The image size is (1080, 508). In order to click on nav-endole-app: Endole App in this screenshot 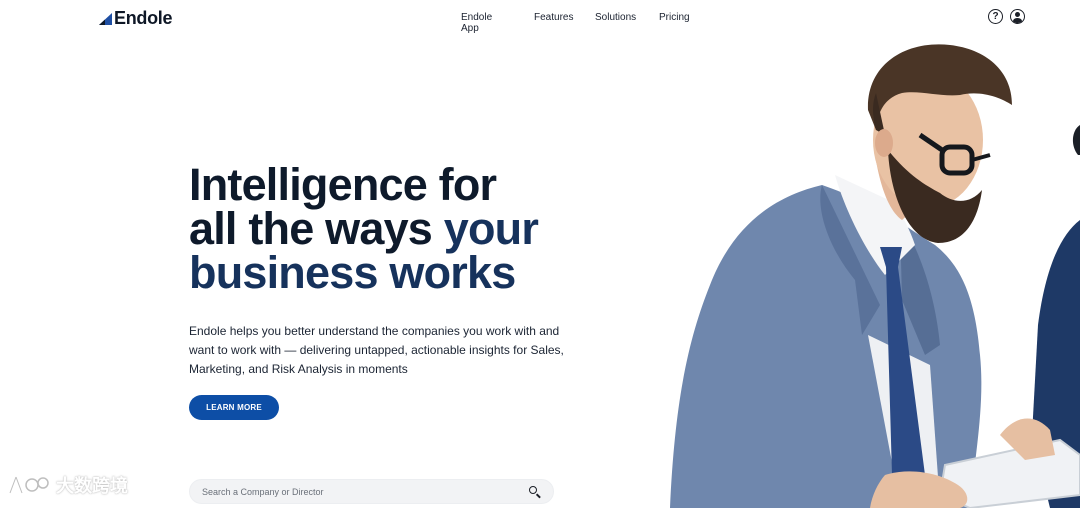, I will do `click(476, 23)`.